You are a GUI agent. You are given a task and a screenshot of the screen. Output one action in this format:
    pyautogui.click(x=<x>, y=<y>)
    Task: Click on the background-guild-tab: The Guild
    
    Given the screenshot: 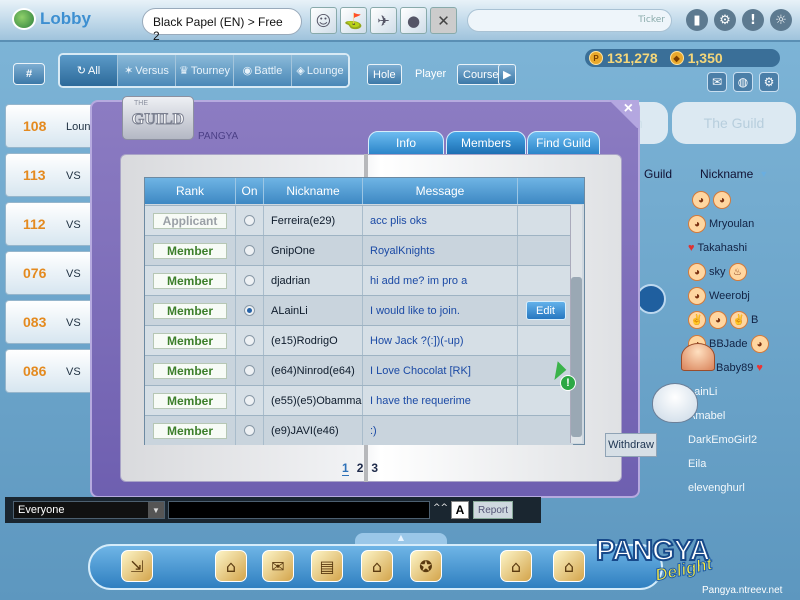 What is the action you would take?
    pyautogui.click(x=734, y=123)
    